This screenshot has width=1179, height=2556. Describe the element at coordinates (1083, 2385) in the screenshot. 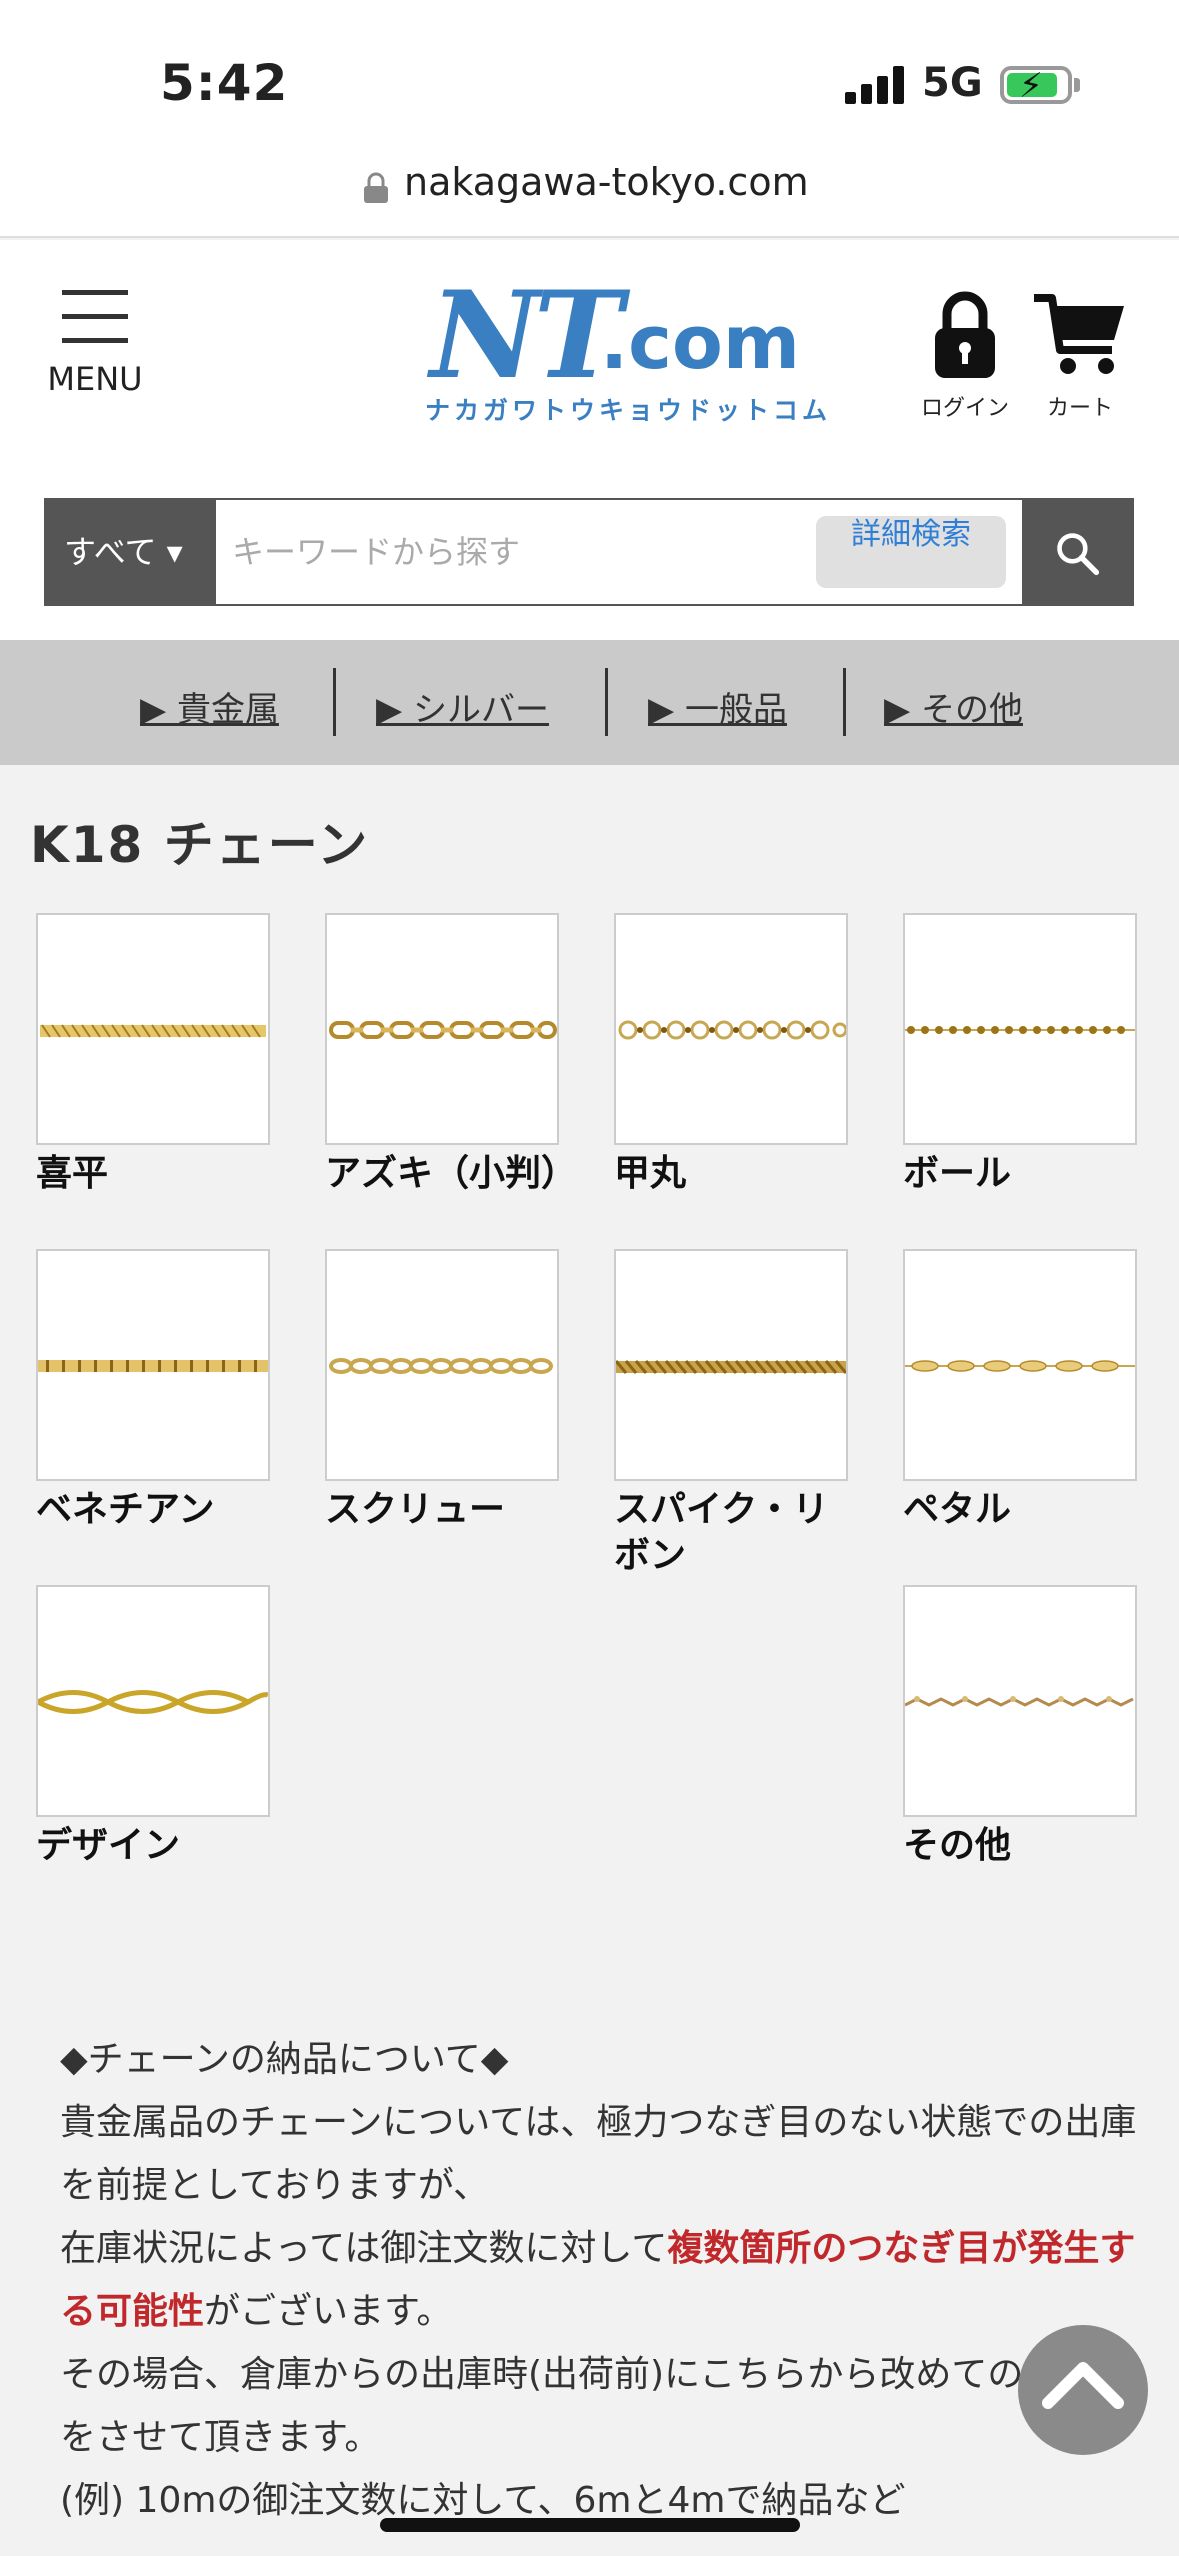

I see `chevron-up-icon` at that location.